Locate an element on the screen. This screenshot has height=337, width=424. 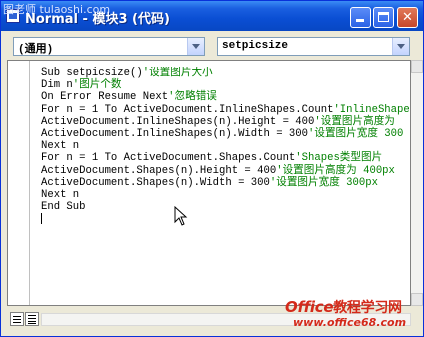
maximize-button is located at coordinates (383, 17).